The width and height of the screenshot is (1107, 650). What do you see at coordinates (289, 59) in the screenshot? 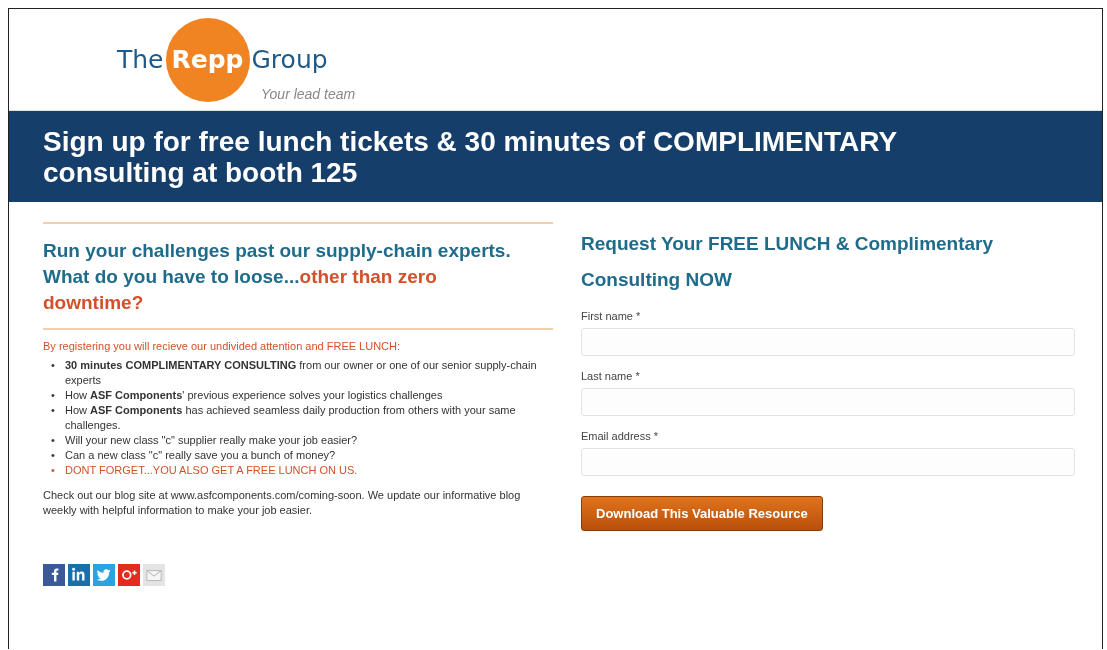
I see `logo-text: Group` at bounding box center [289, 59].